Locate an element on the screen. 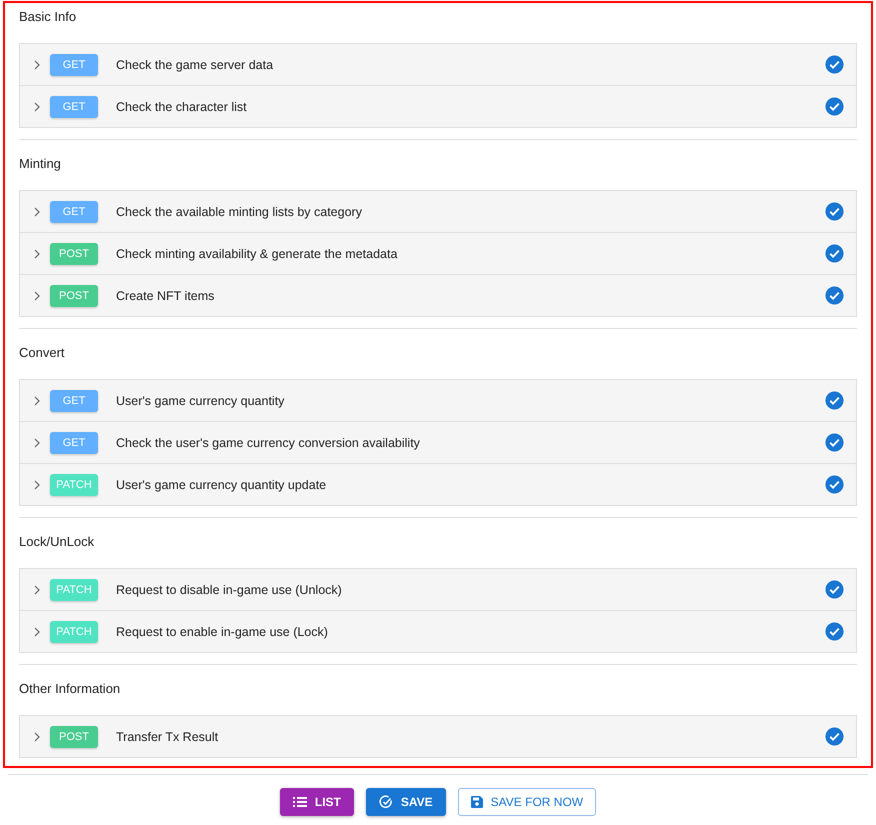  section-title: Minting is located at coordinates (40, 164).